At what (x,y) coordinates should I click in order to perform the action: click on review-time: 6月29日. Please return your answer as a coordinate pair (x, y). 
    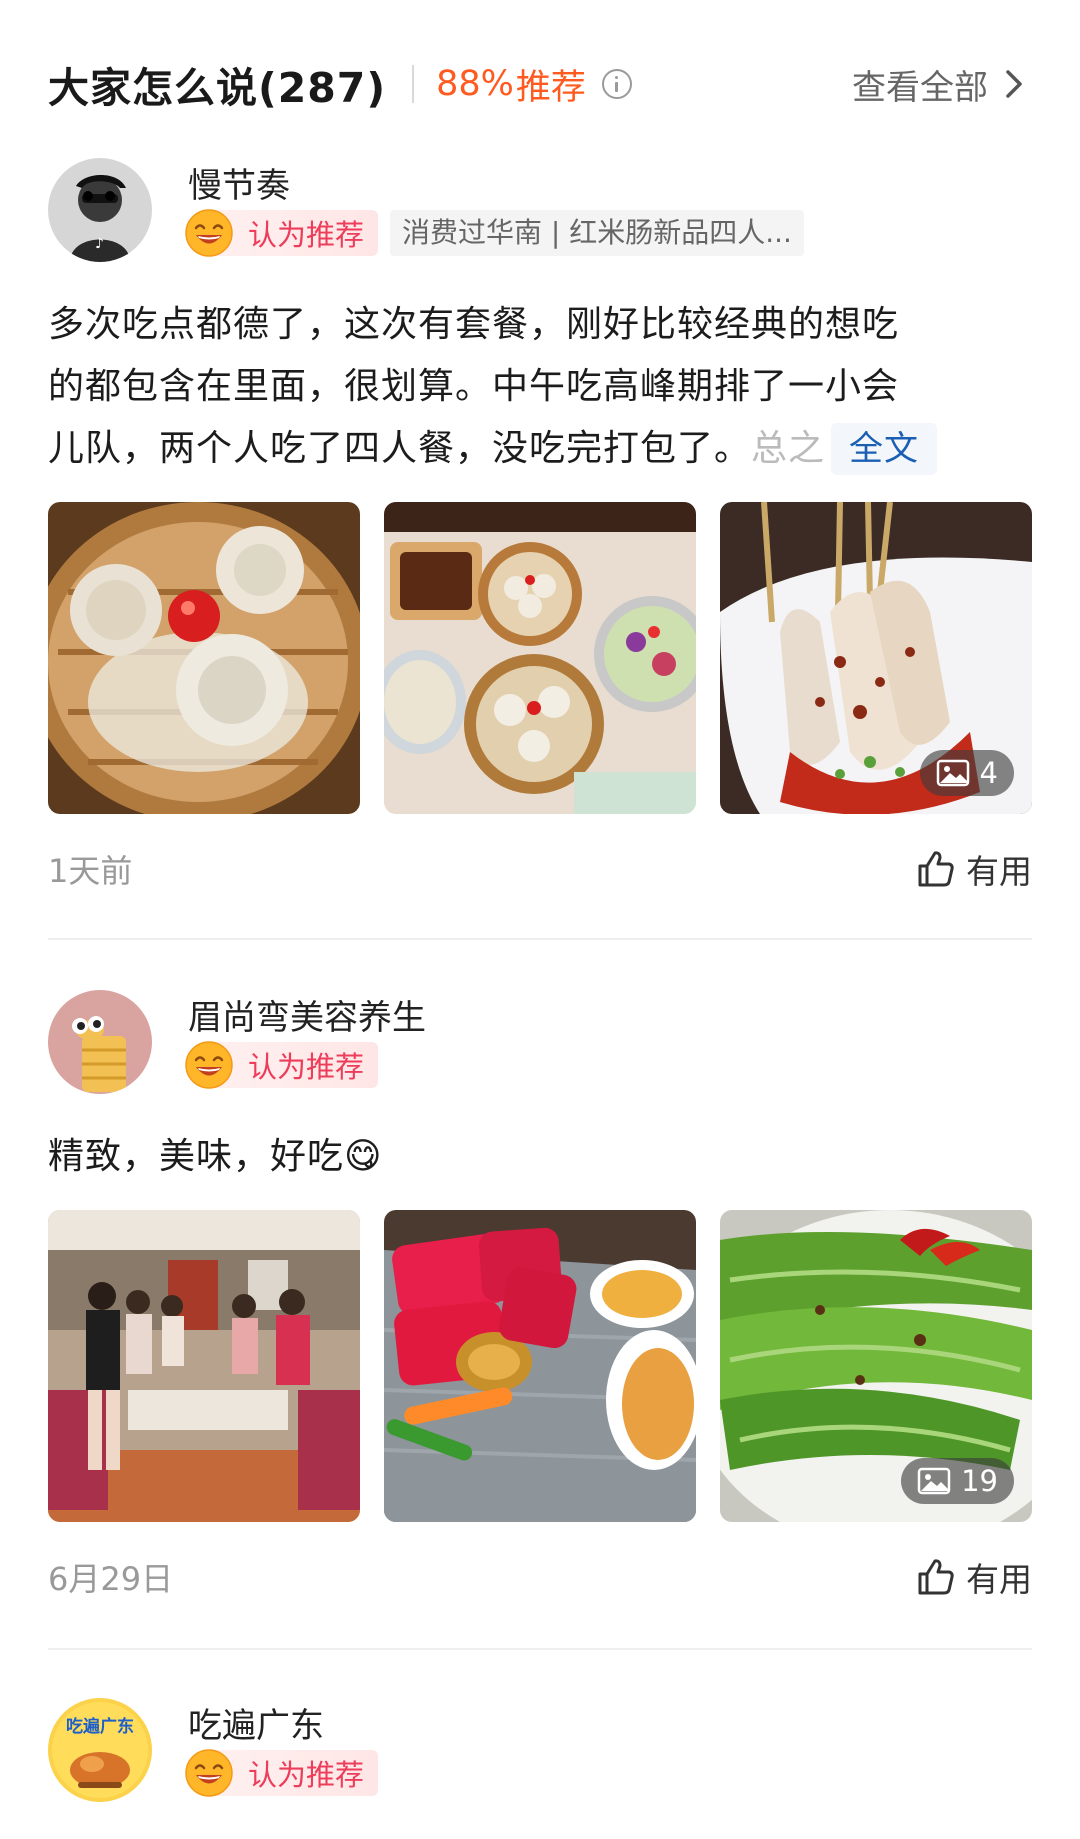
    Looking at the image, I should click on (111, 1579).